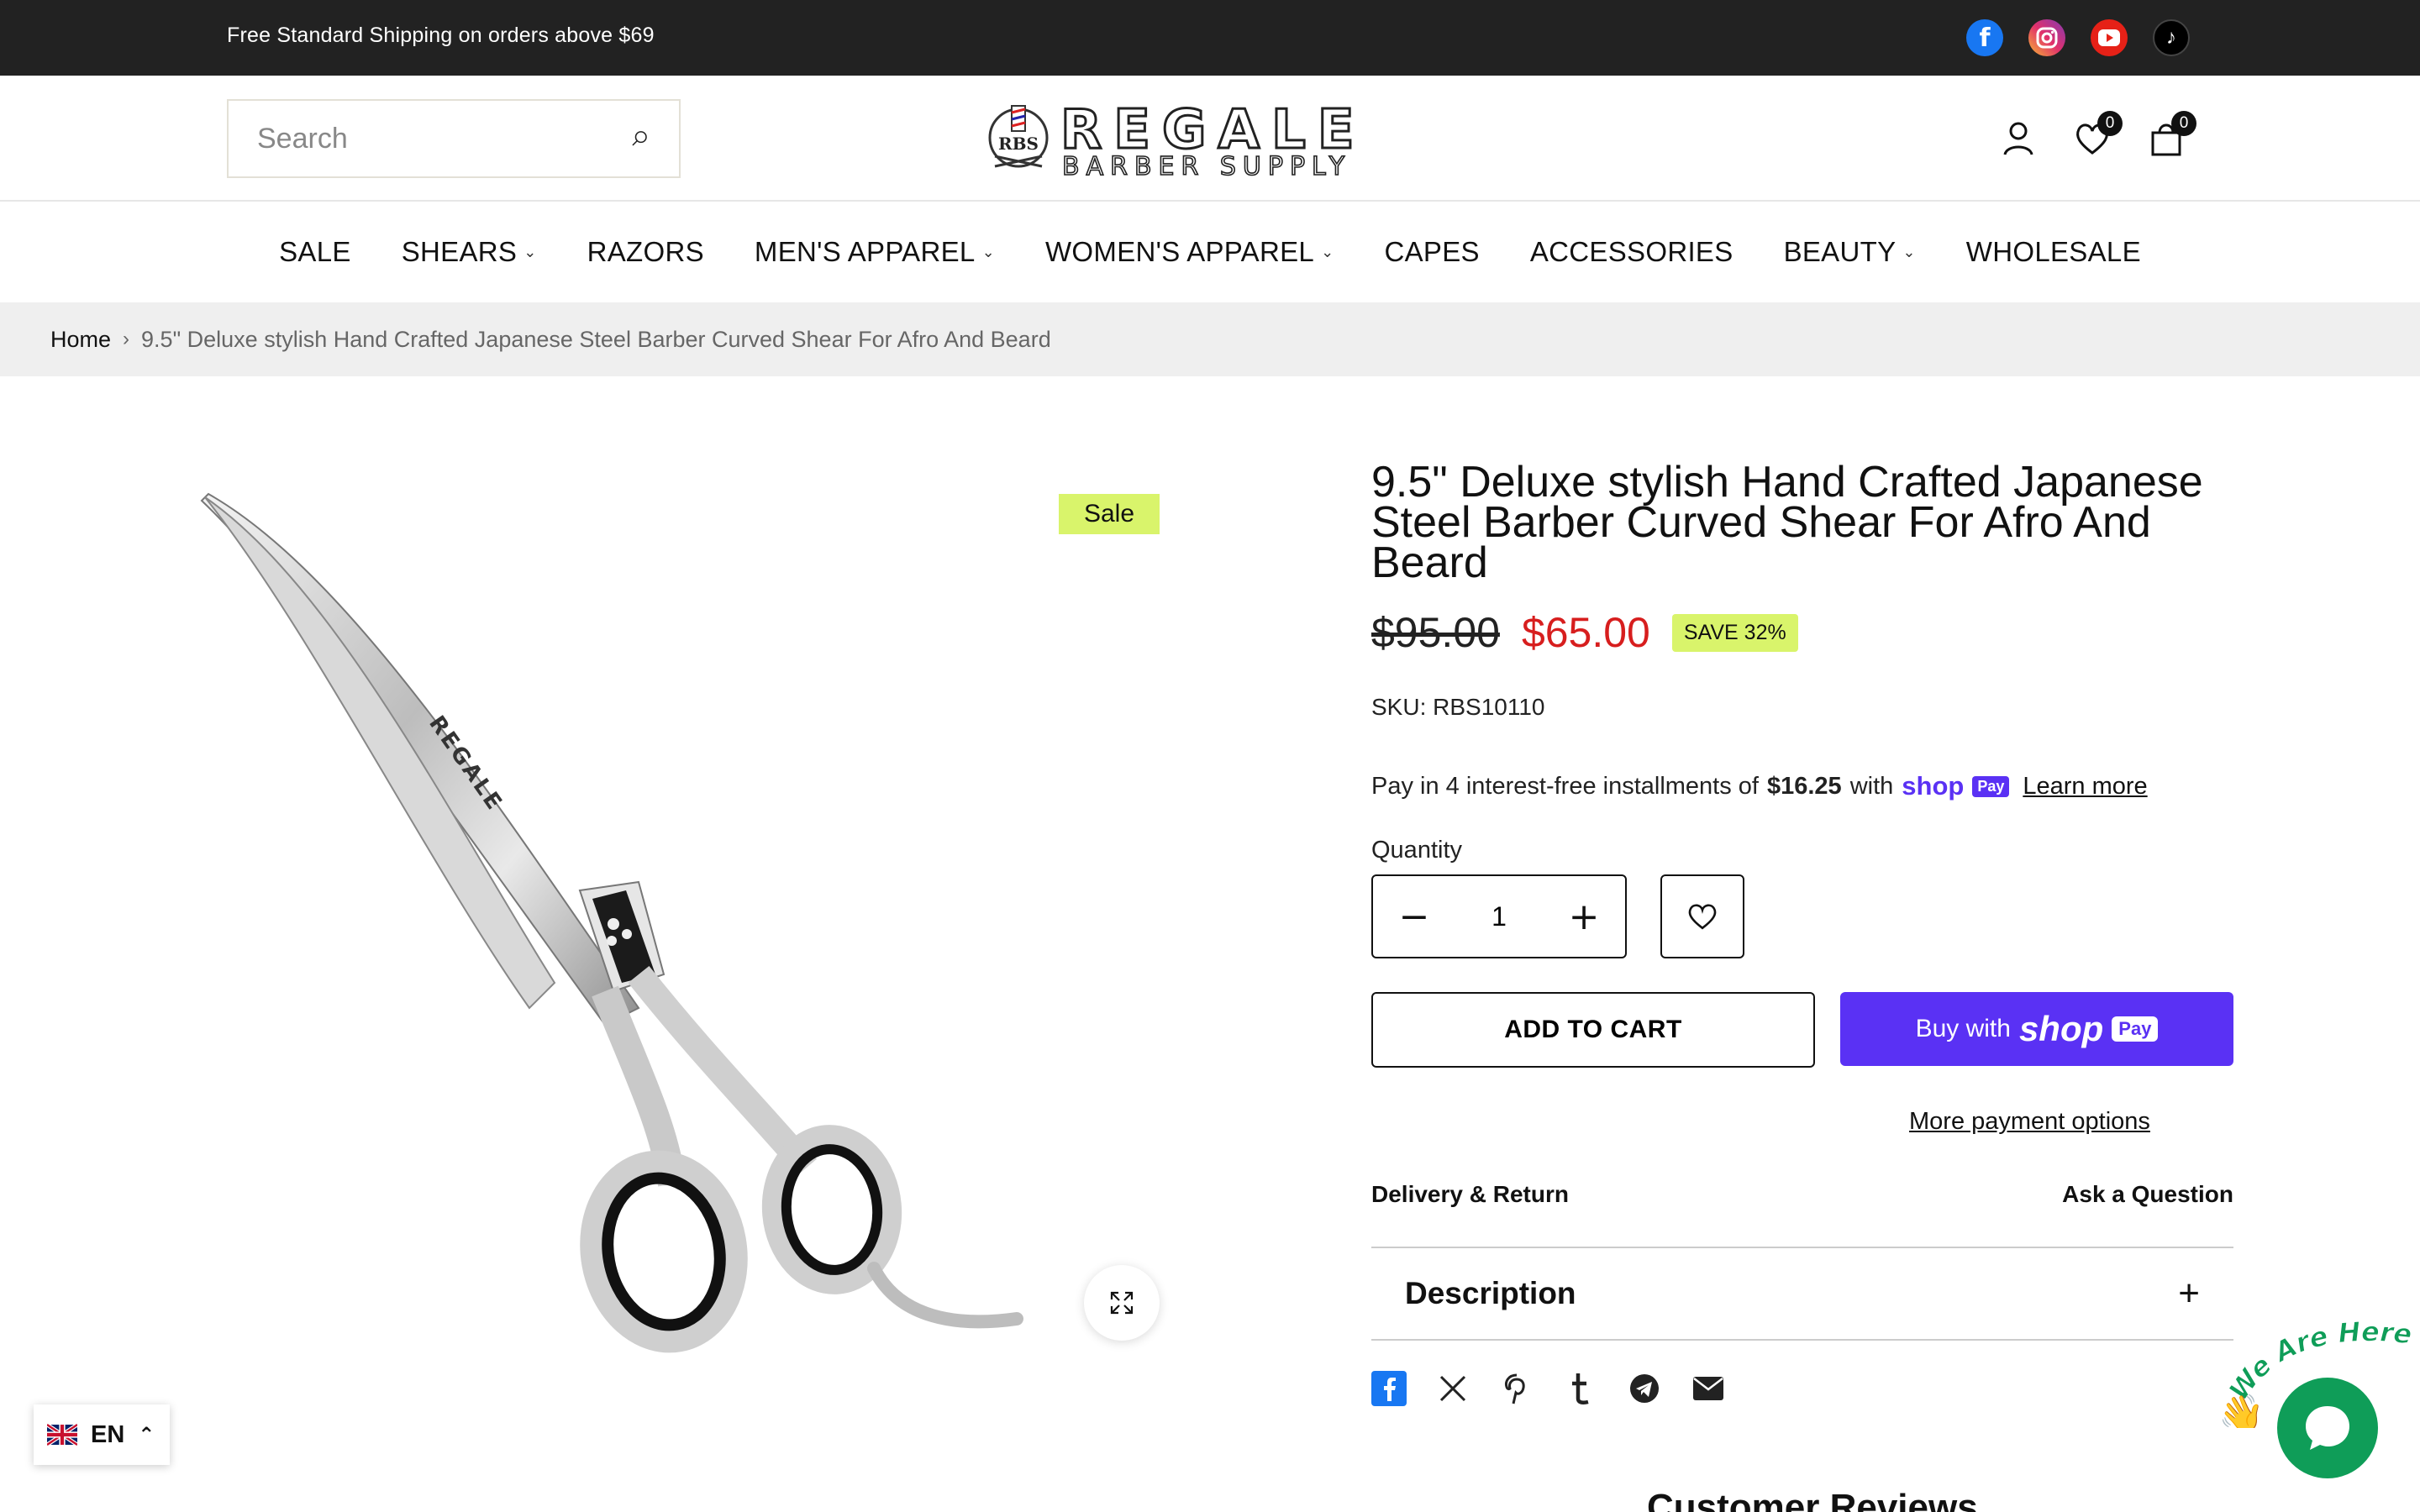  Describe the element at coordinates (639, 138) in the screenshot. I see `search-icon` at that location.